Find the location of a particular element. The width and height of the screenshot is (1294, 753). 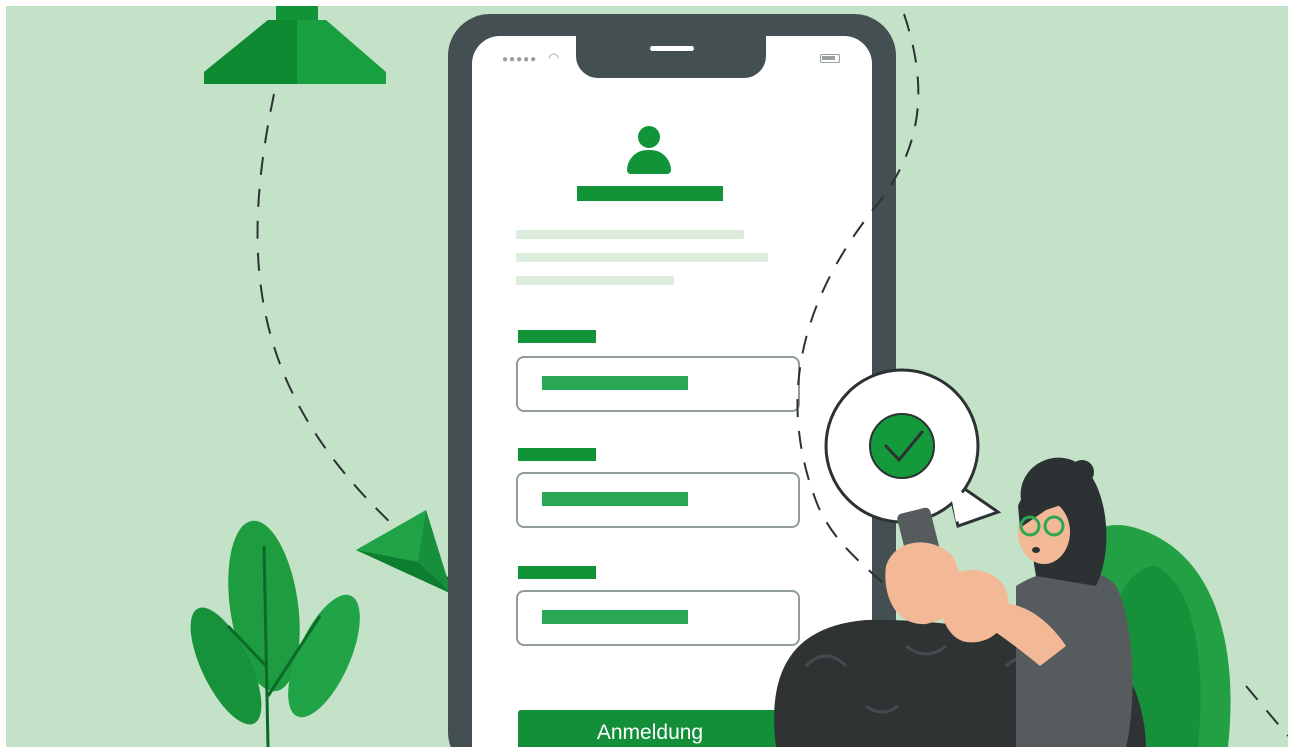

checkmark-icon is located at coordinates (902, 446).